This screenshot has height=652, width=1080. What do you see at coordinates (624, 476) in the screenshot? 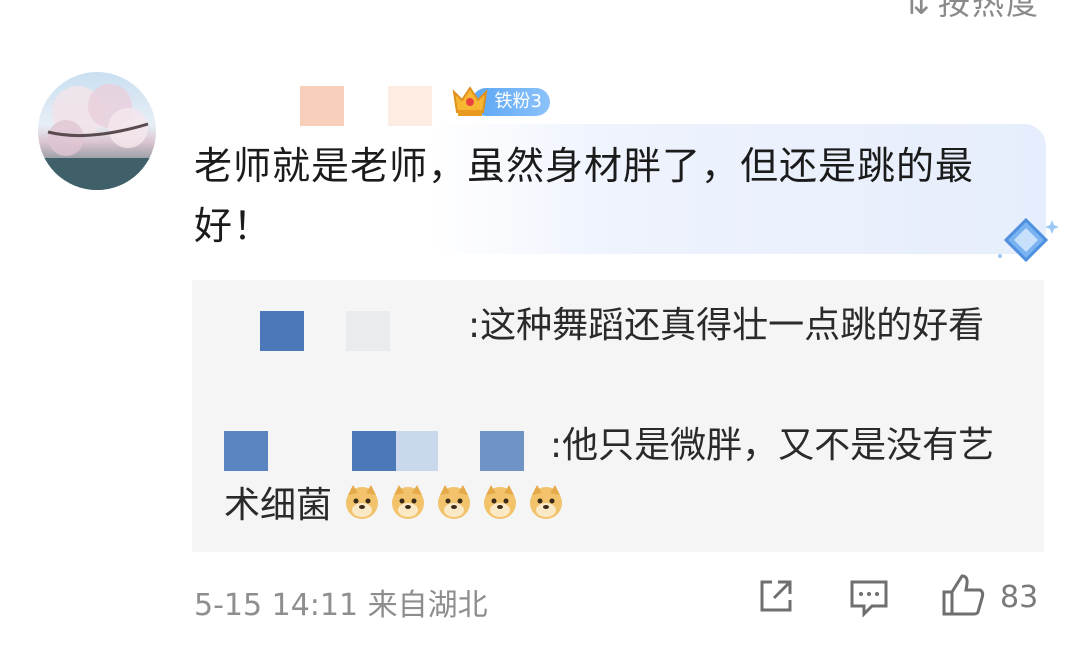
I see `reply-item: :他只是微胖，又不是没有艺术细菌` at bounding box center [624, 476].